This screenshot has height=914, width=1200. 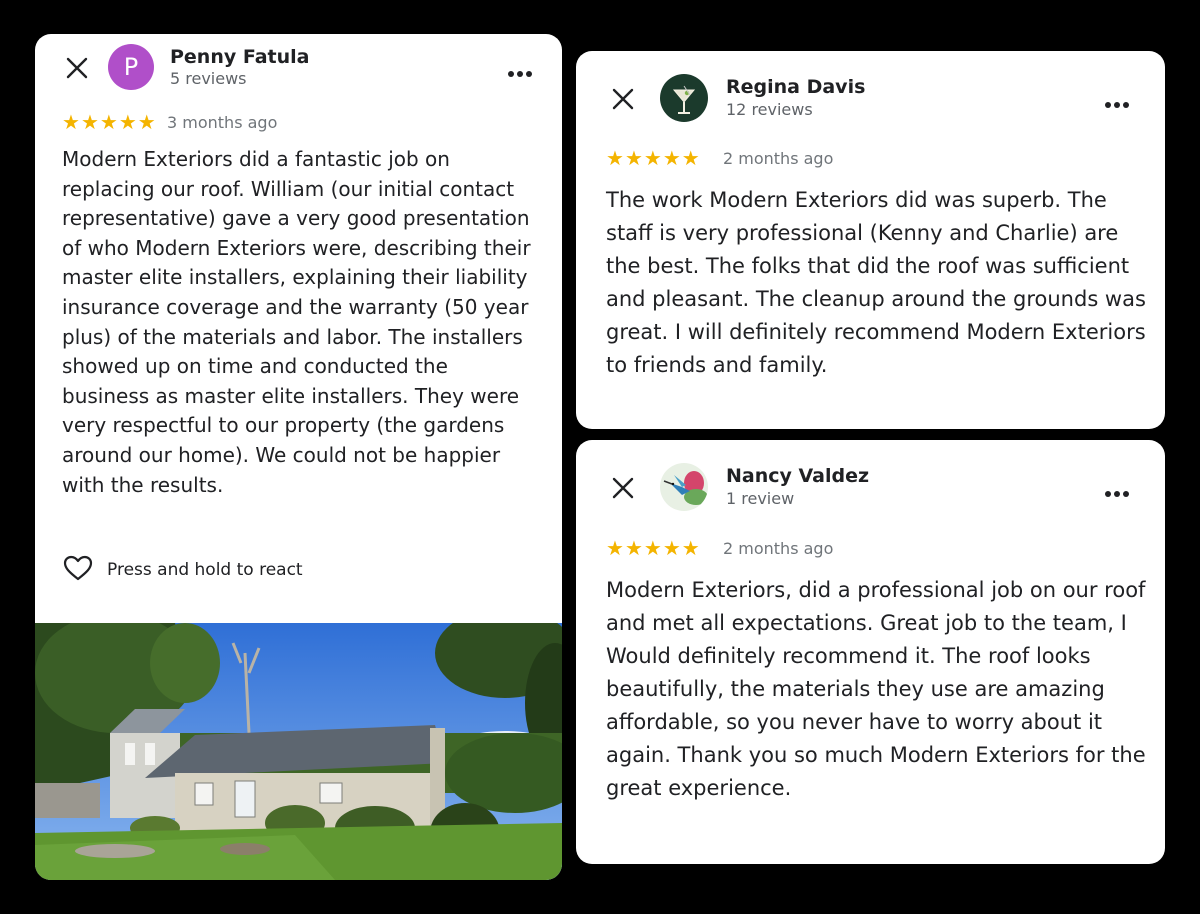 What do you see at coordinates (684, 98) in the screenshot?
I see `martini-glass-icon` at bounding box center [684, 98].